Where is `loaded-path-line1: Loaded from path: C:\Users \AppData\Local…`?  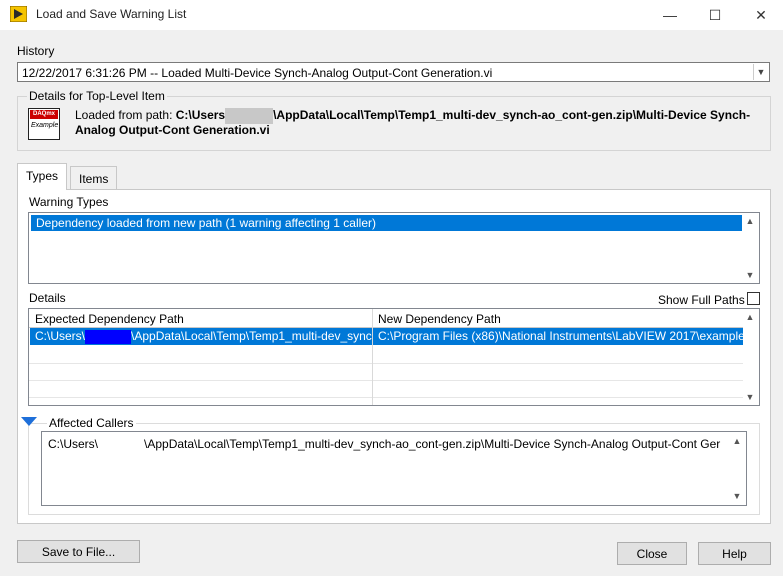 loaded-path-line1: Loaded from path: C:\Users \AppData\Local… is located at coordinates (412, 116).